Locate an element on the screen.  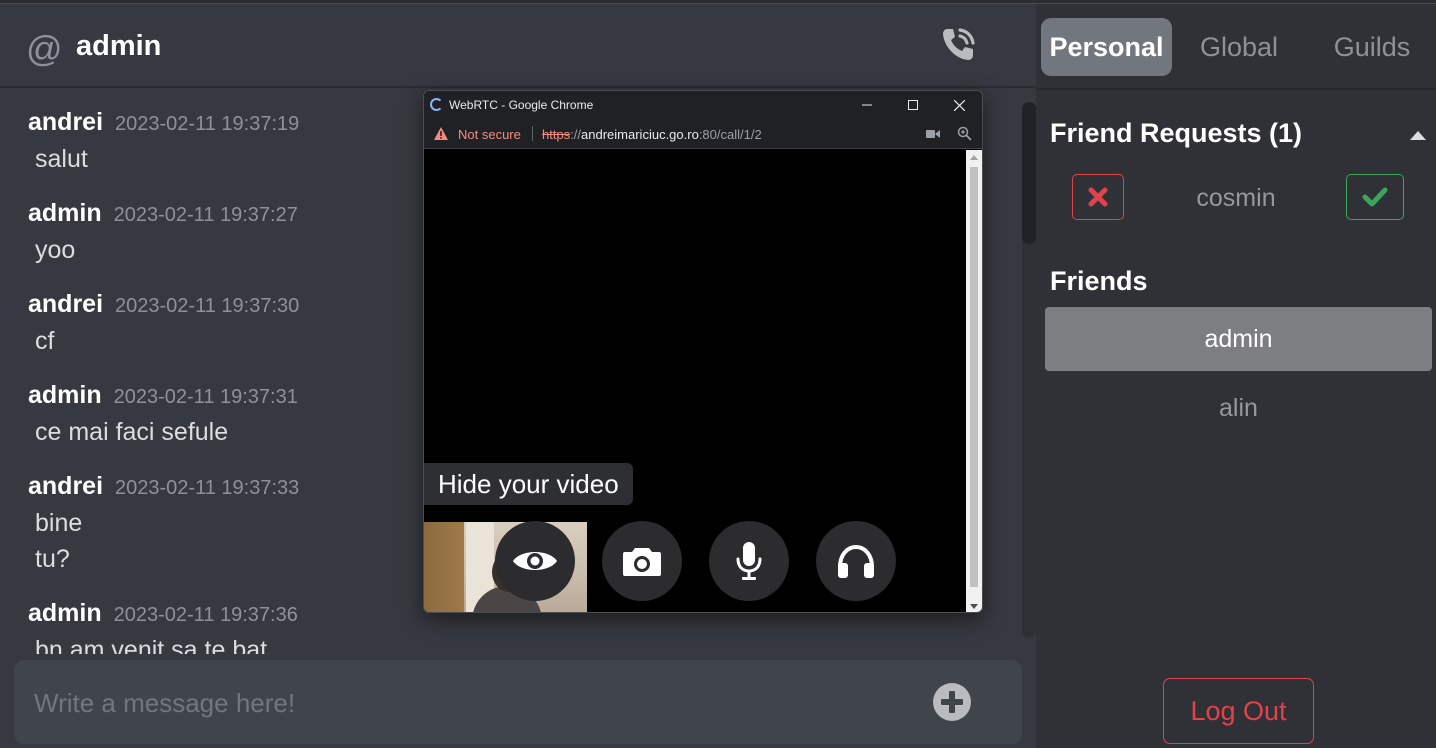
tab-global: Global is located at coordinates (1239, 47).